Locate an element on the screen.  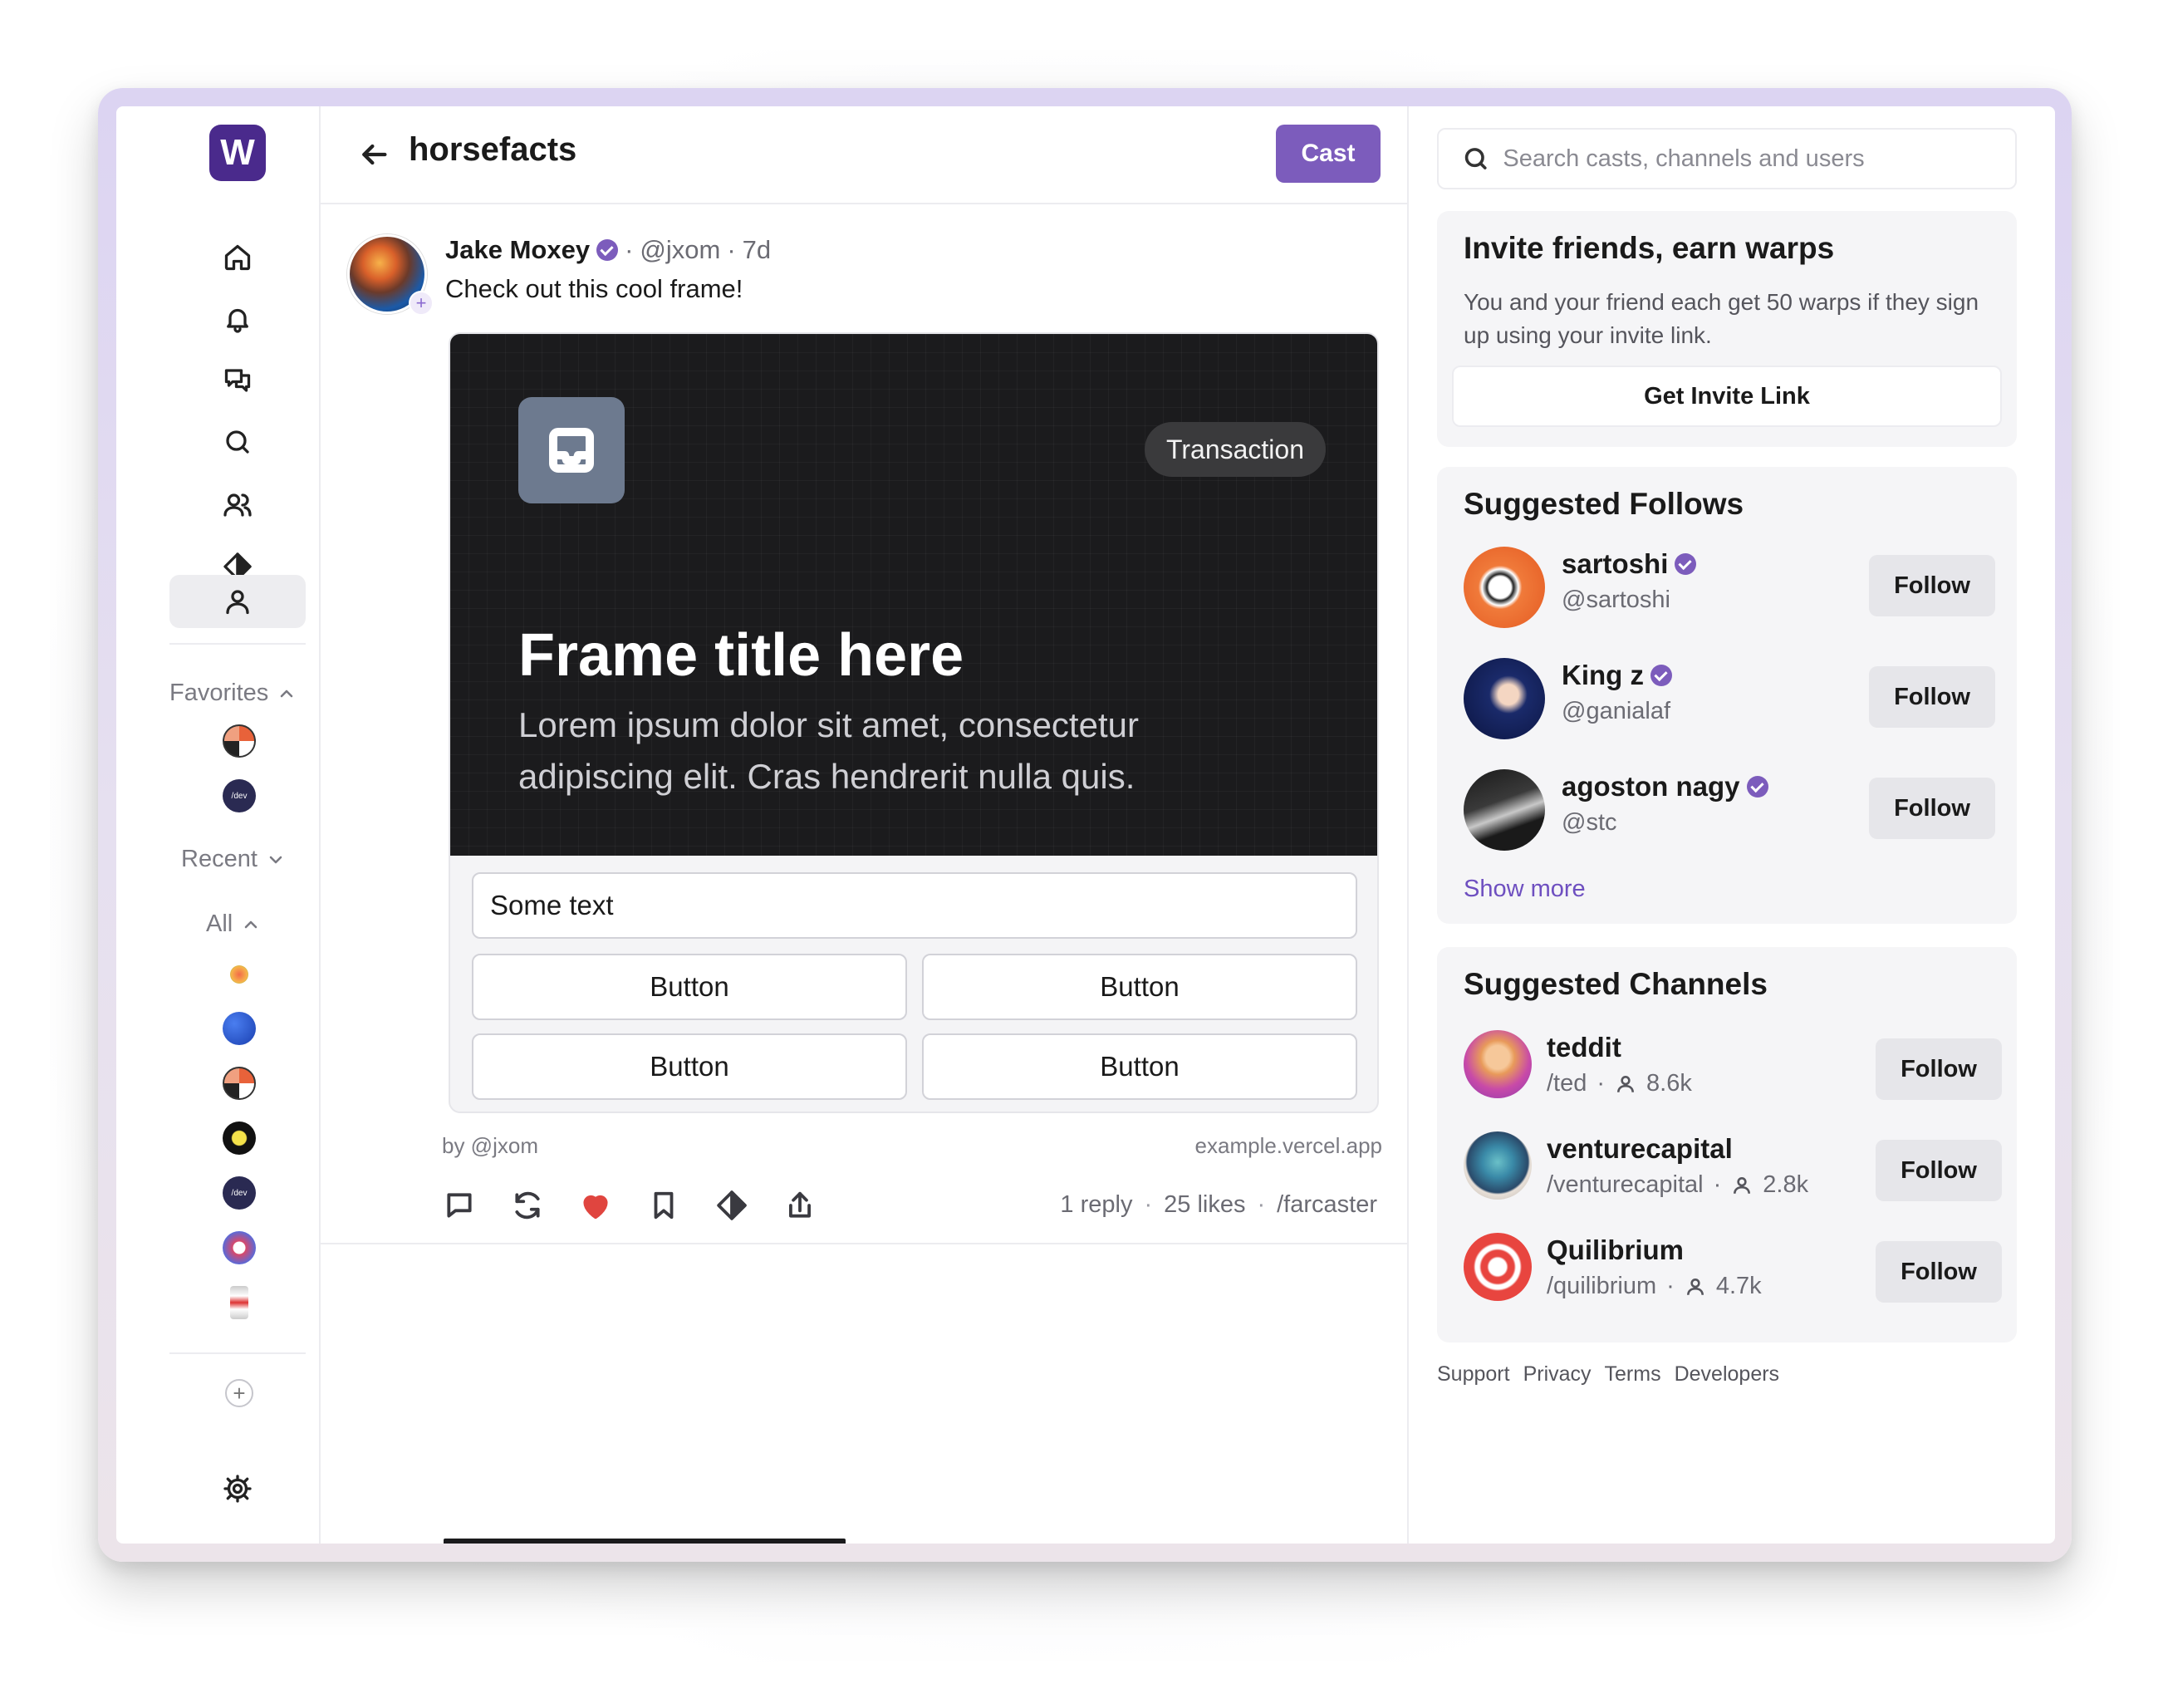
author-name: Jake Moxey is located at coordinates (517, 250).